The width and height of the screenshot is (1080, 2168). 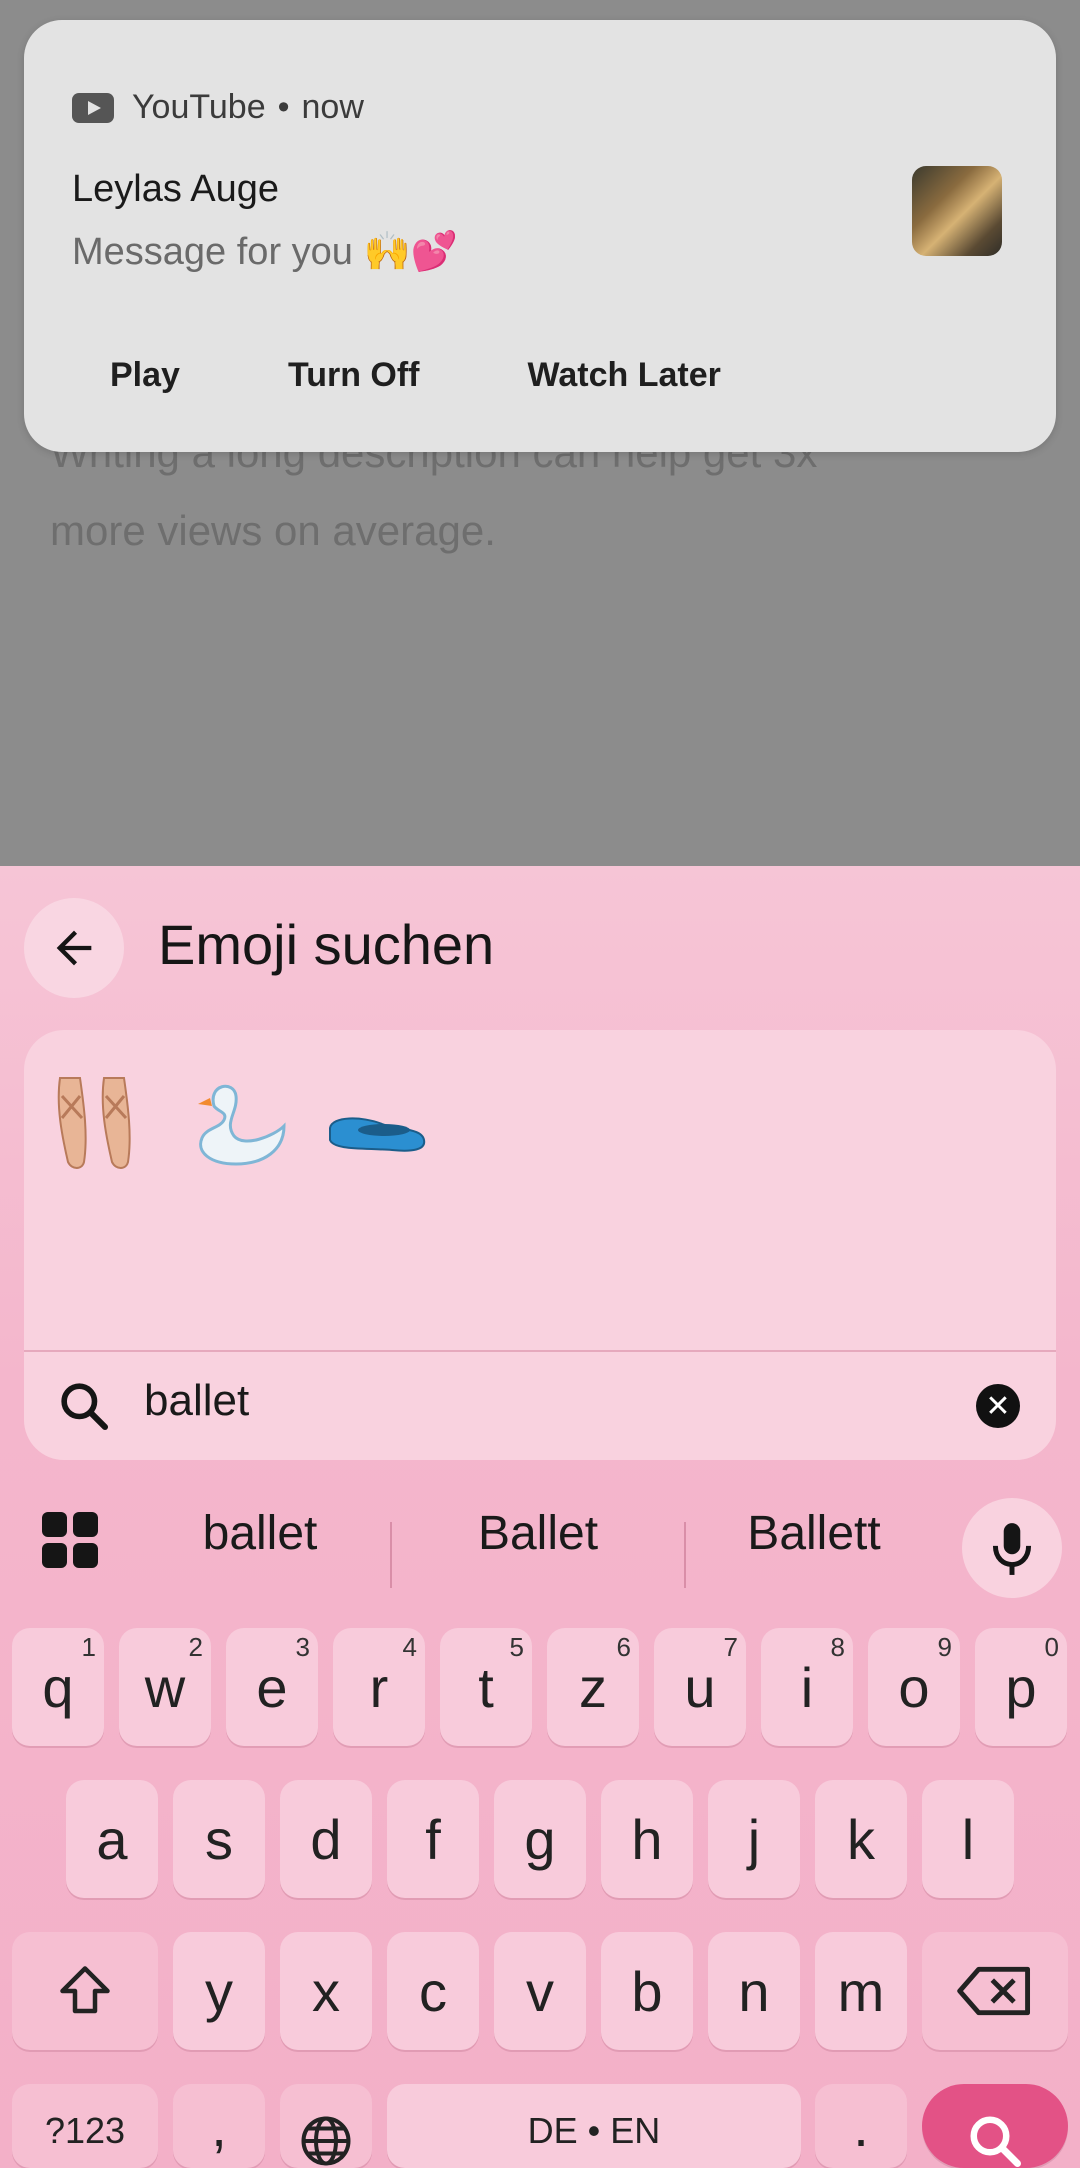 What do you see at coordinates (326, 2141) in the screenshot?
I see `globe-icon` at bounding box center [326, 2141].